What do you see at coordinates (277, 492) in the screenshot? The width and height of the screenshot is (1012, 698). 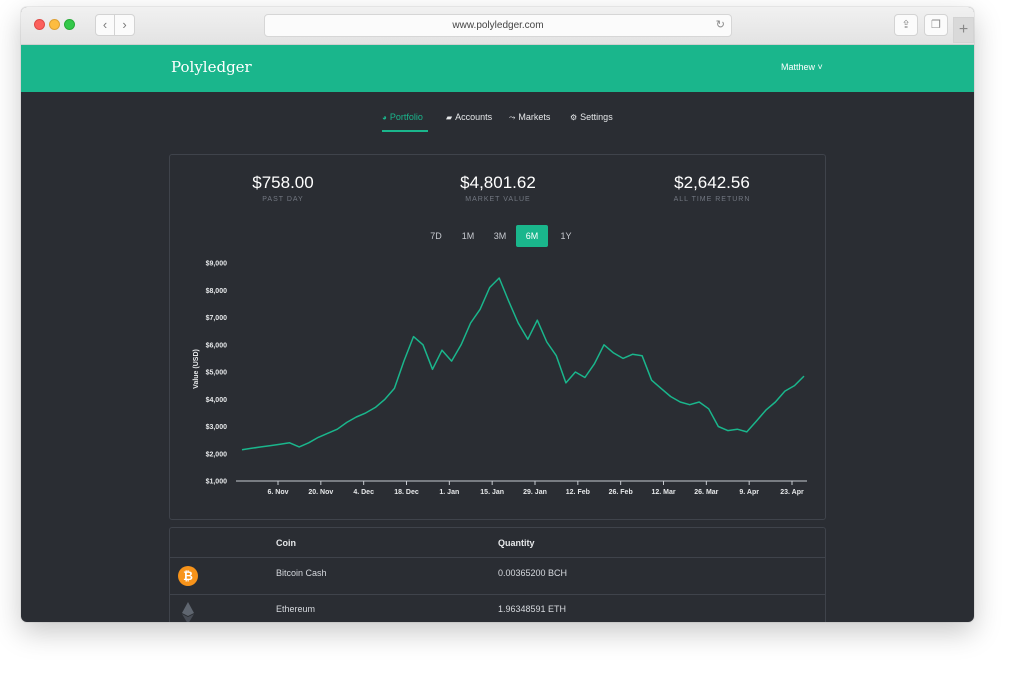 I see `x-tick-label: 6. Nov` at bounding box center [277, 492].